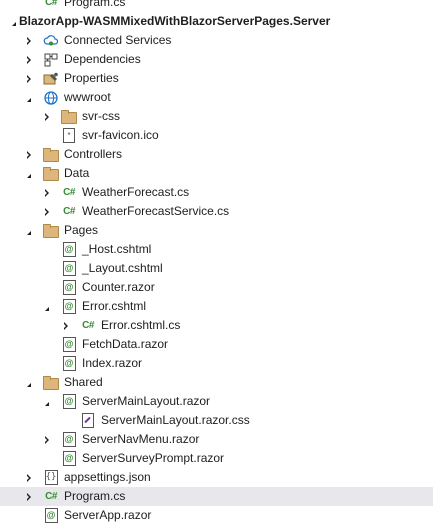 The height and width of the screenshot is (525, 433). I want to click on connected-services-icon, so click(51, 40).